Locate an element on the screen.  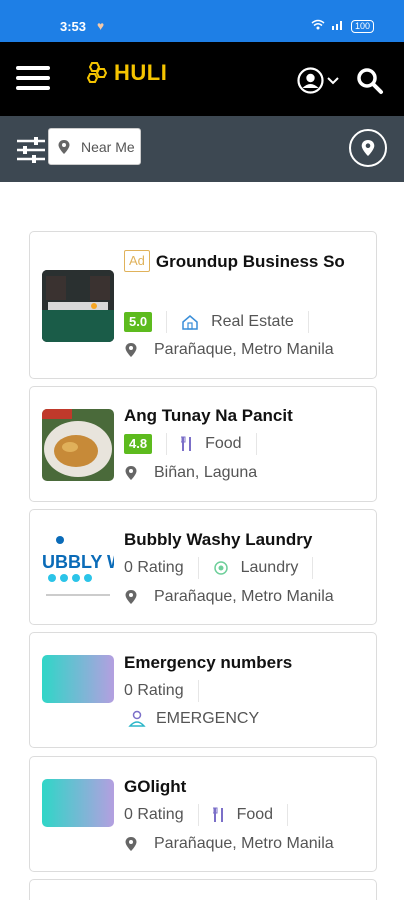
listing-category: Real Estate is located at coordinates (237, 322).